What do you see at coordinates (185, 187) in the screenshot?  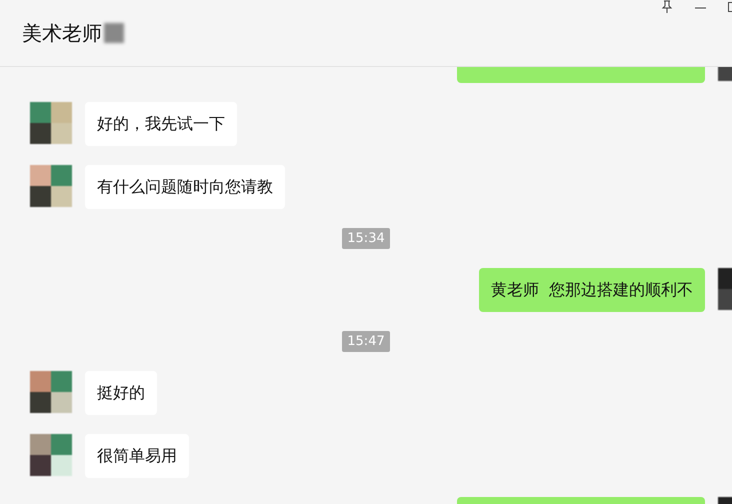 I see `message-bubble: 有什么问题随时向您请教` at bounding box center [185, 187].